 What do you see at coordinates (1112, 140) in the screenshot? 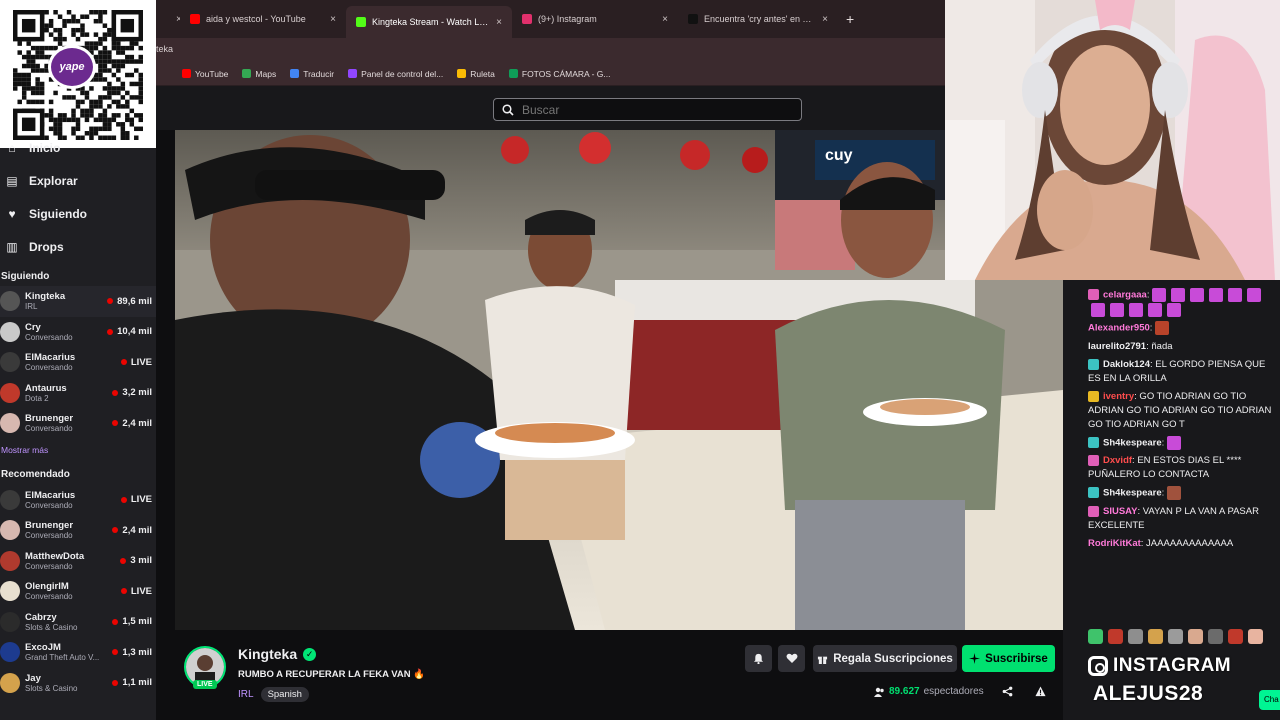
I see `webcam-frame` at bounding box center [1112, 140].